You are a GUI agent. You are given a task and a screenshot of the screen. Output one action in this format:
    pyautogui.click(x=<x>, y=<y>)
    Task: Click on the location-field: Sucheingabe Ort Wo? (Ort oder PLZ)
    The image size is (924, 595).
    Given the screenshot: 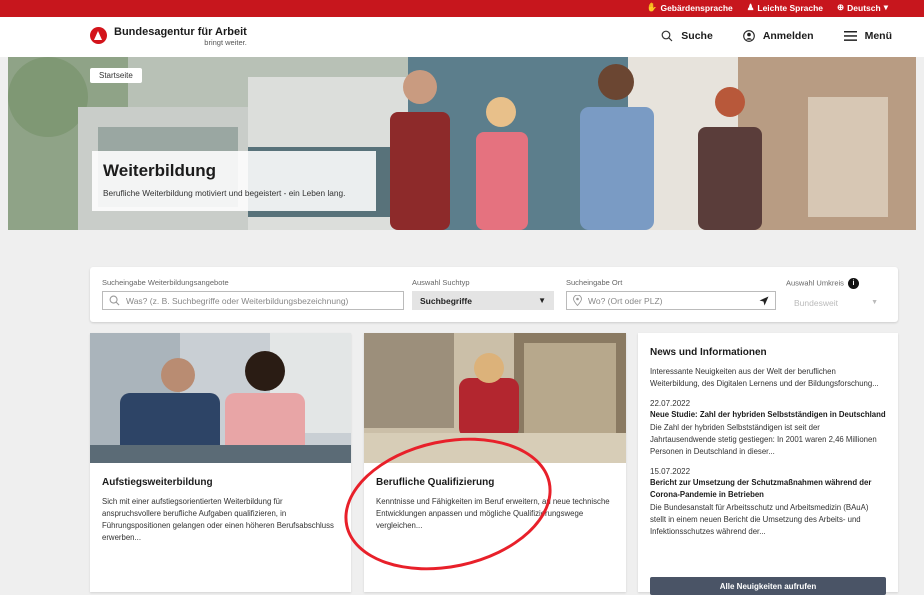 What is the action you would take?
    pyautogui.click(x=671, y=294)
    